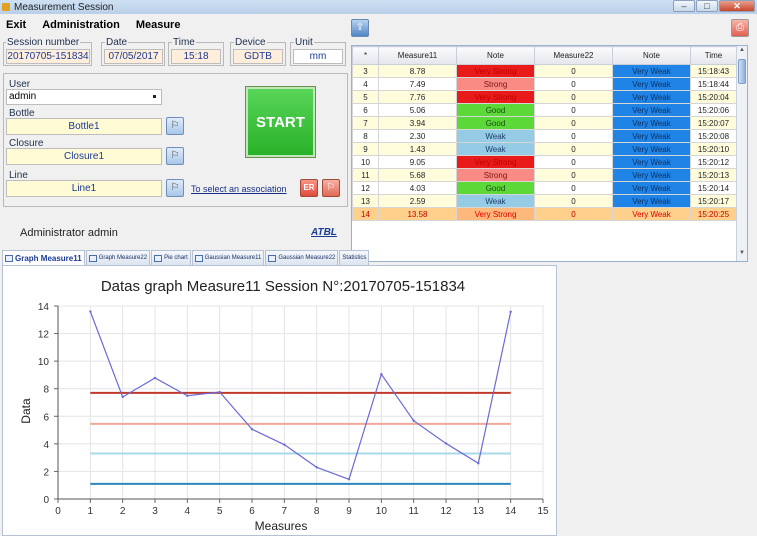 The height and width of the screenshot is (536, 757). What do you see at coordinates (713, 71) in the screenshot?
I see `time-cell: 15:18:43` at bounding box center [713, 71].